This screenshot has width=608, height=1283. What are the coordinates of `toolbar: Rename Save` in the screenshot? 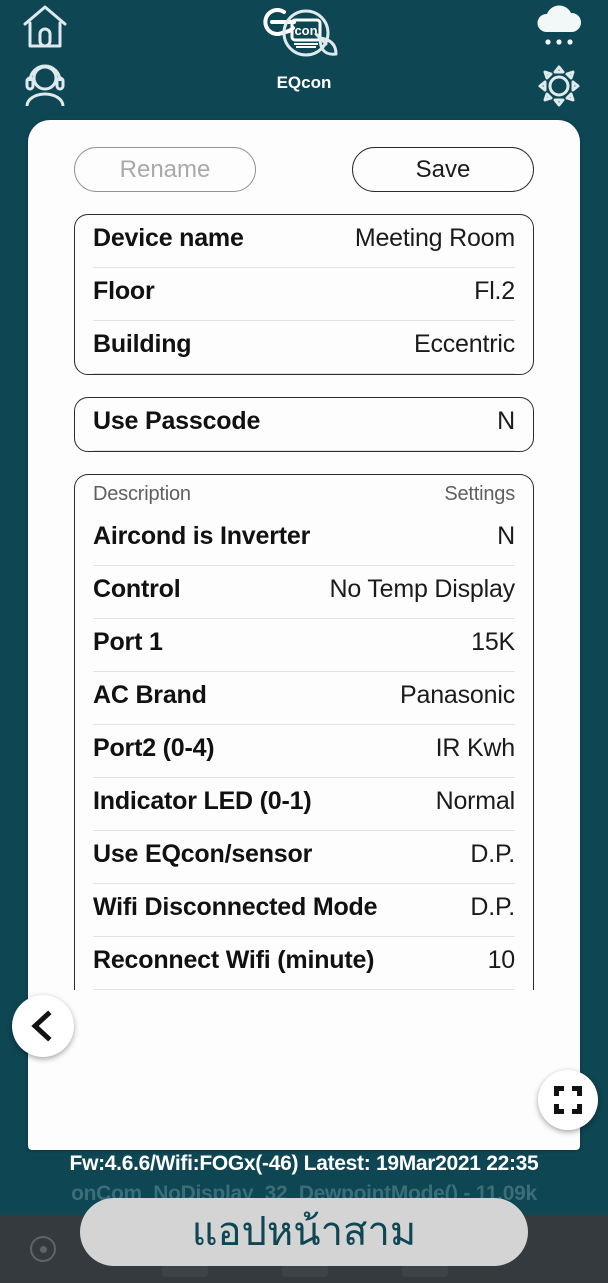 It's located at (304, 156).